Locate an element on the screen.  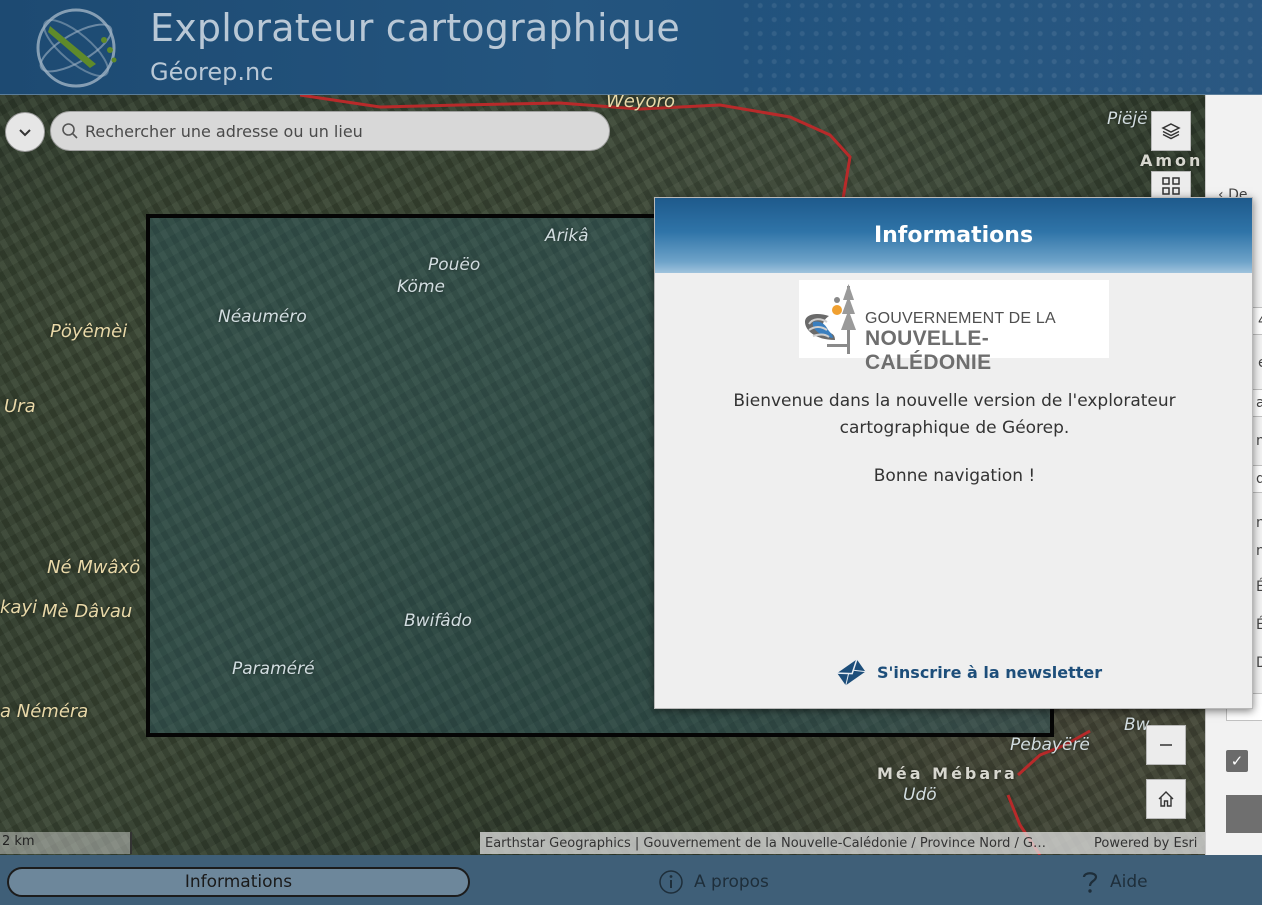
place-label: Köme is located at coordinates (421, 287).